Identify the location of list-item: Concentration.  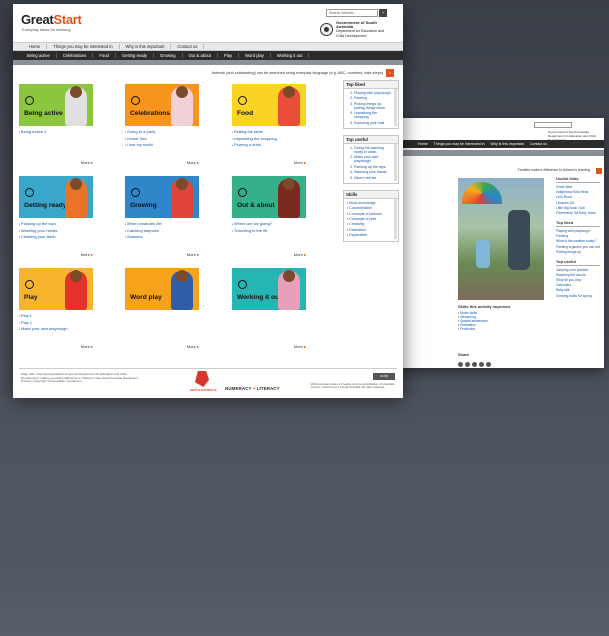
(369, 208).